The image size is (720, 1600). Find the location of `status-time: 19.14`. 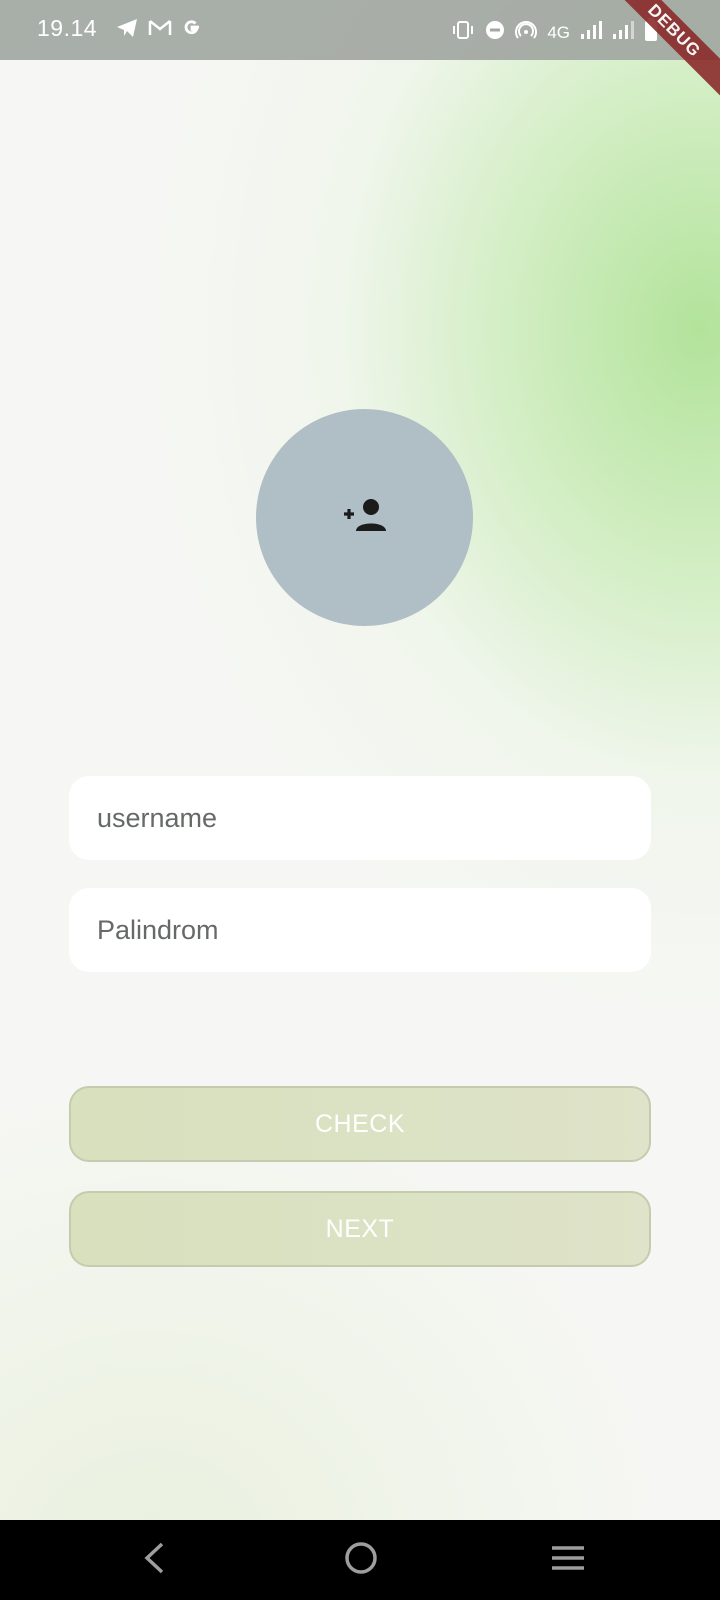

status-time: 19.14 is located at coordinates (67, 28).